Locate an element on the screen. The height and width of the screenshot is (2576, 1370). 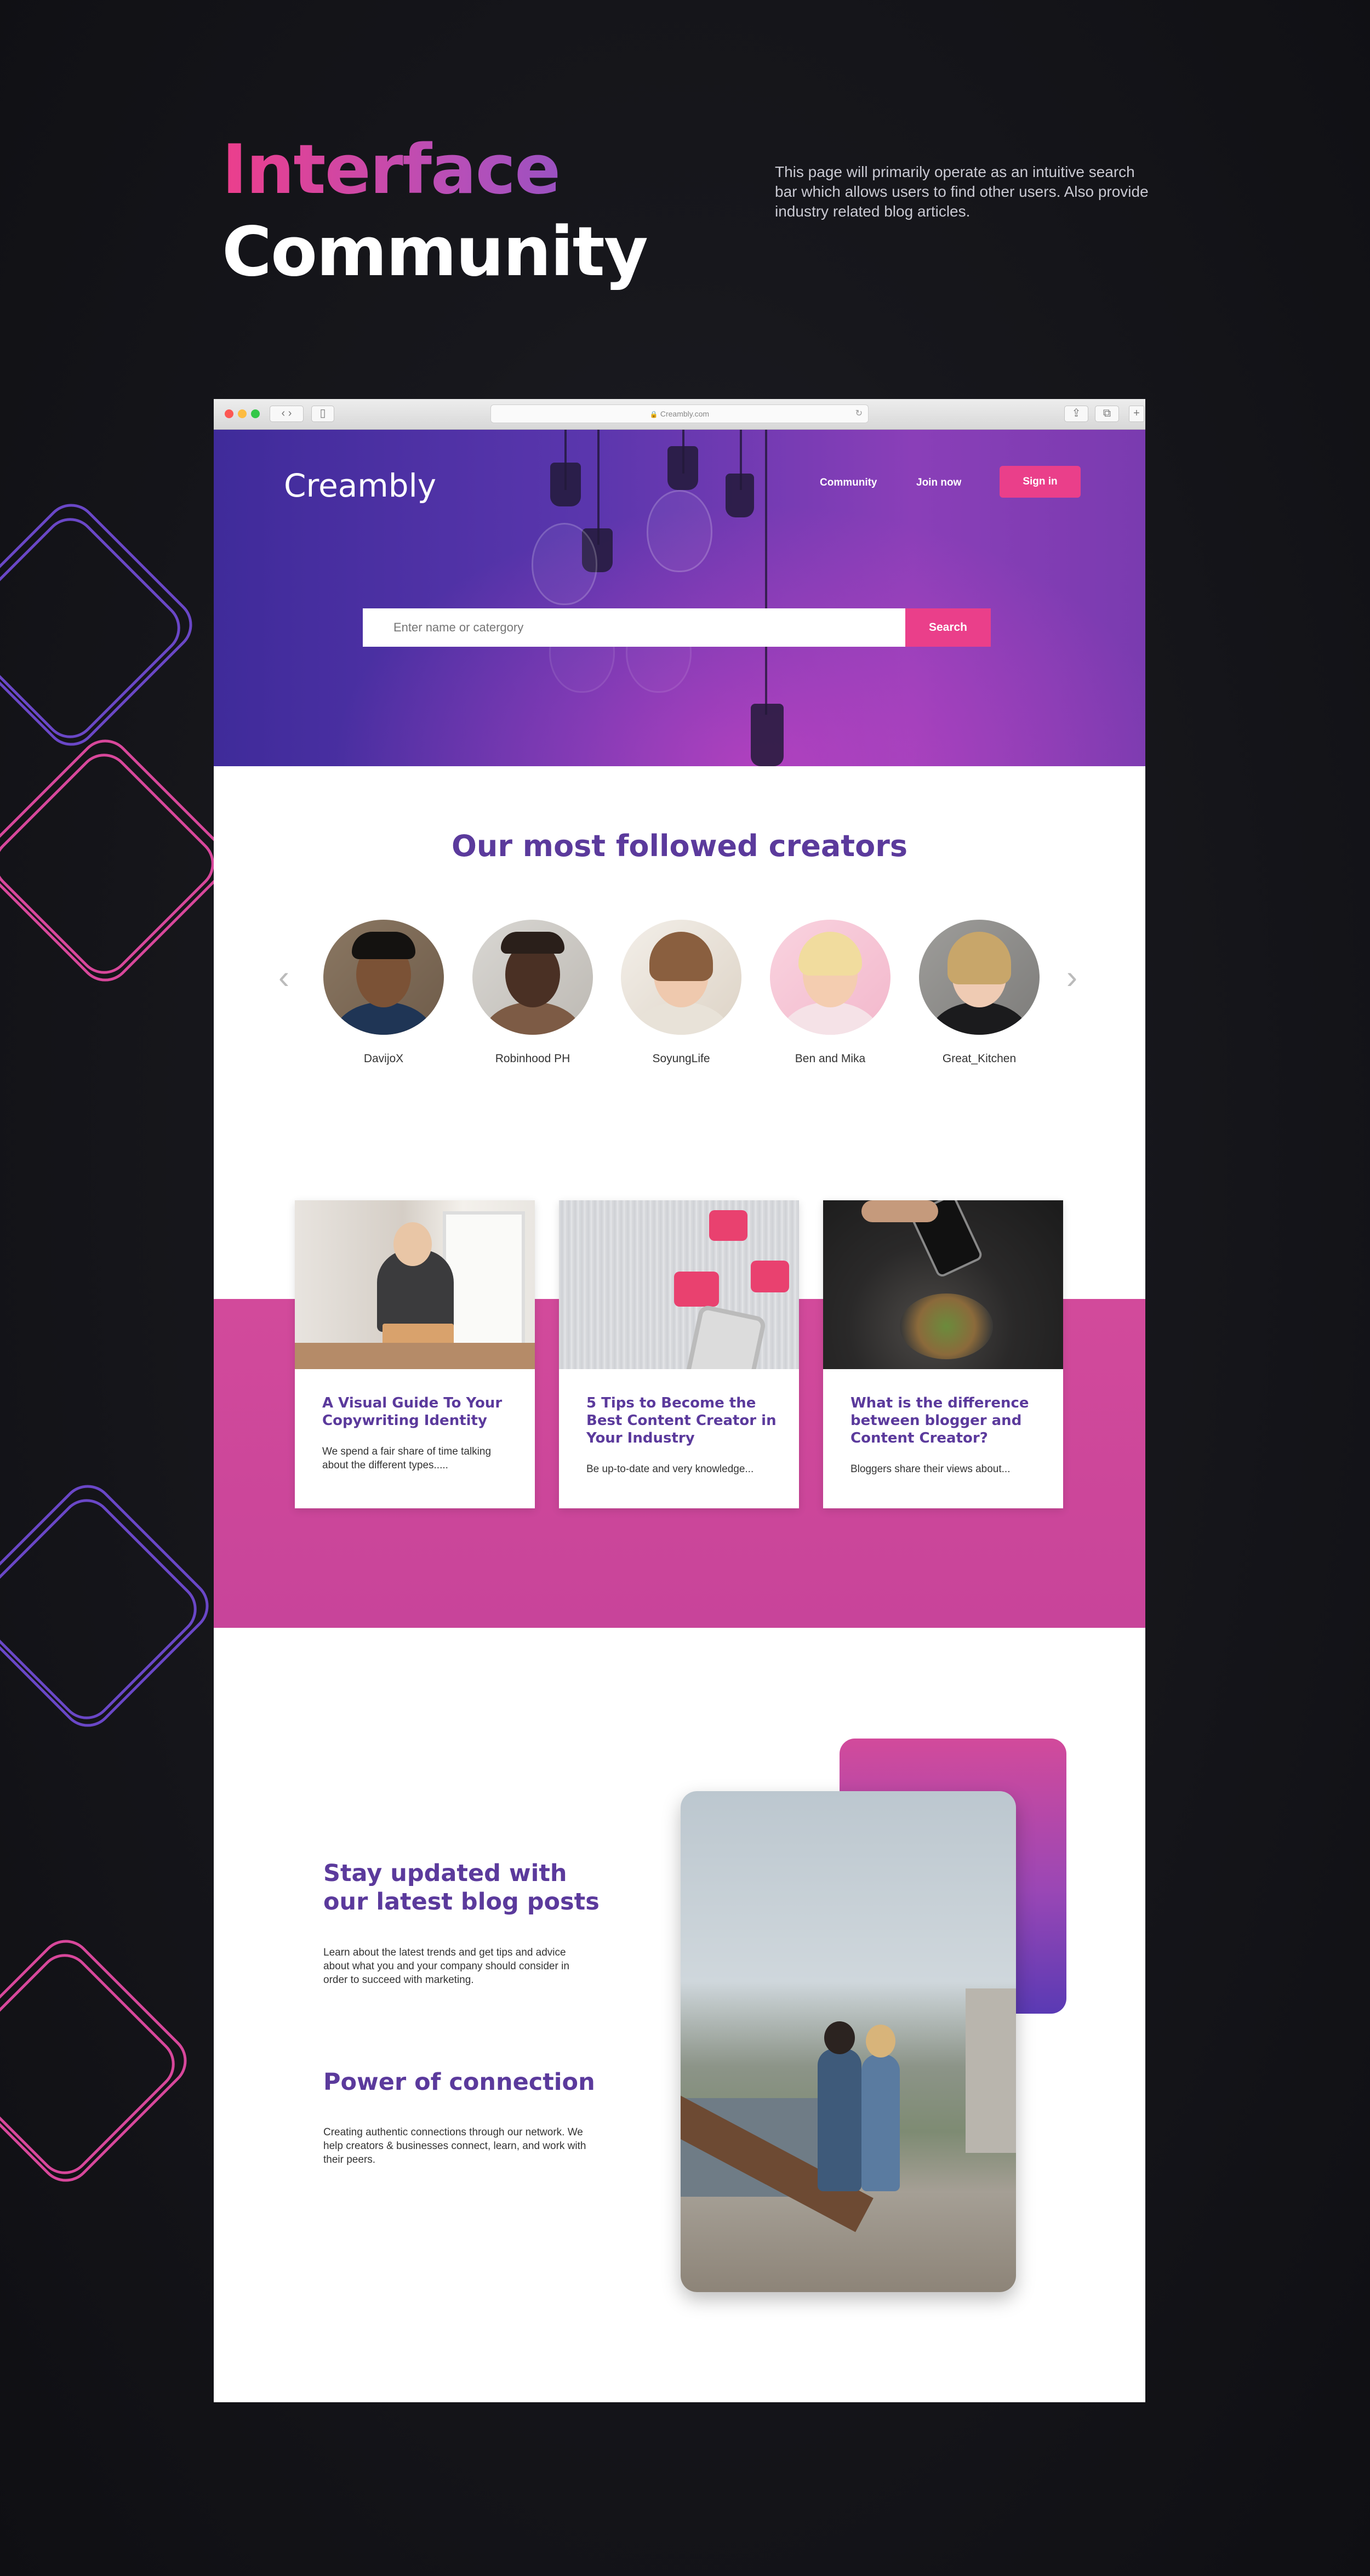
feature-photo is located at coordinates (848, 2041).